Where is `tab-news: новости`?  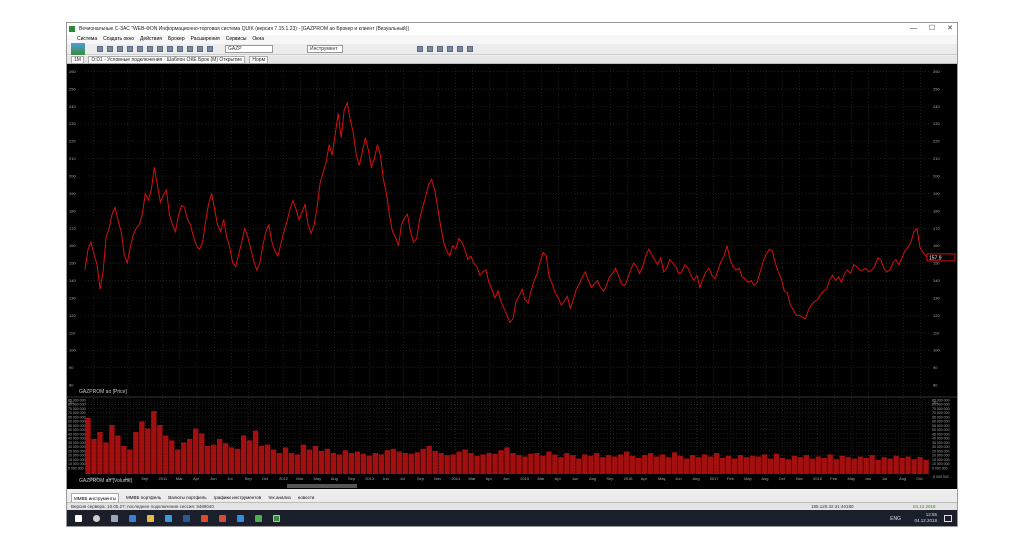
tab-news: новости is located at coordinates (306, 497).